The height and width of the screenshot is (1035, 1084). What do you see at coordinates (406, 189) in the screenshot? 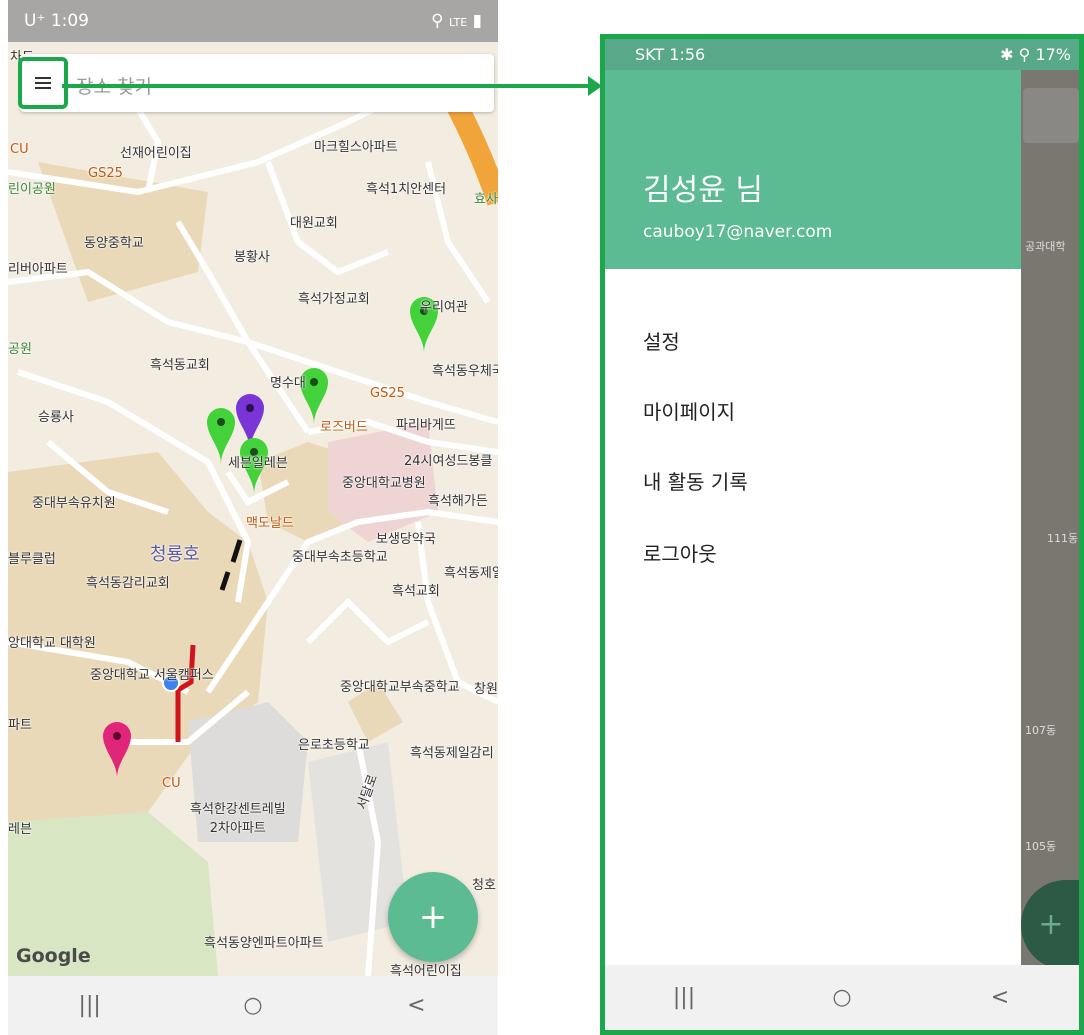
I see `map-label: 흑석1치안센터` at bounding box center [406, 189].